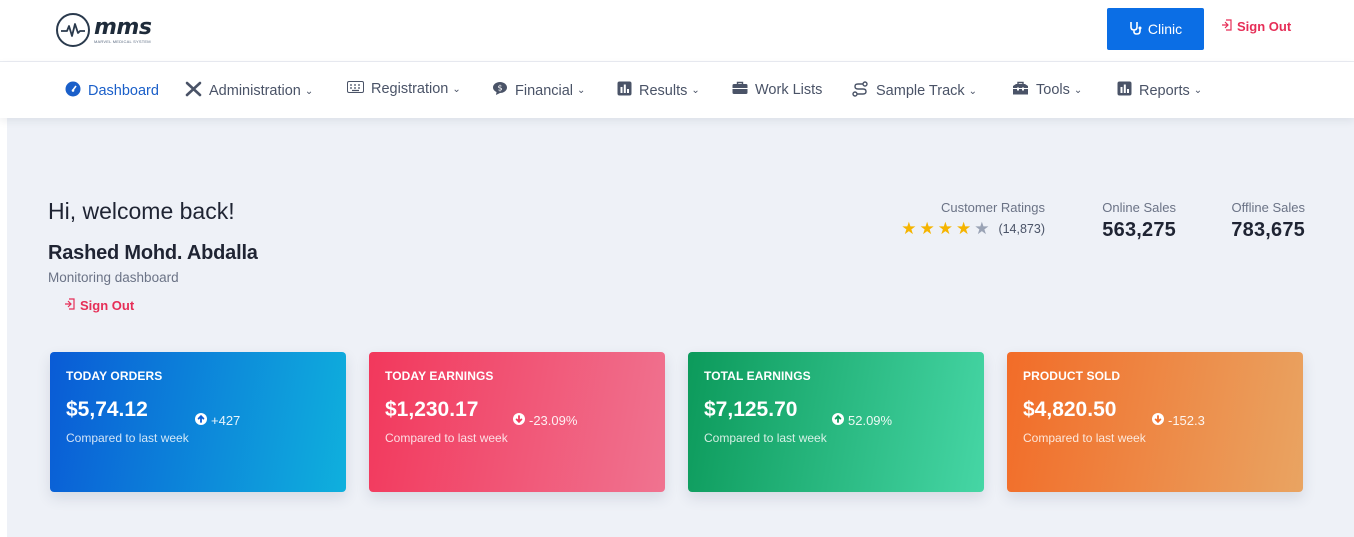 The width and height of the screenshot is (1354, 537). I want to click on online-sales-label: Online Sales, so click(1139, 207).